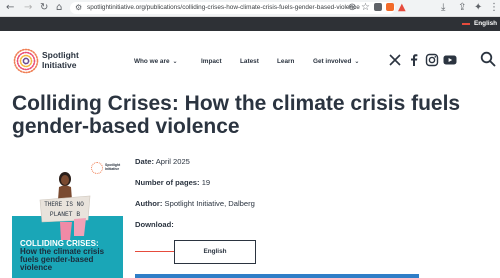  I want to click on x-icon, so click(395, 60).